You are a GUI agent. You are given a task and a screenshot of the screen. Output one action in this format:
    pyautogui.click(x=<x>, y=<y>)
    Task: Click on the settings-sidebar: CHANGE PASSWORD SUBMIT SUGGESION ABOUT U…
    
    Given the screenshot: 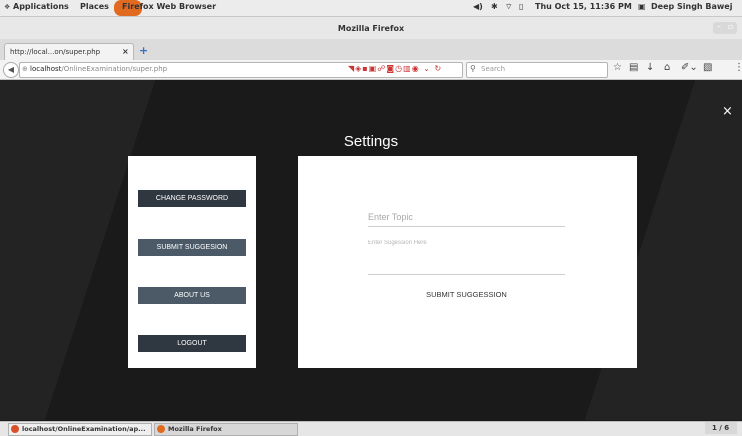 What is the action you would take?
    pyautogui.click(x=192, y=262)
    